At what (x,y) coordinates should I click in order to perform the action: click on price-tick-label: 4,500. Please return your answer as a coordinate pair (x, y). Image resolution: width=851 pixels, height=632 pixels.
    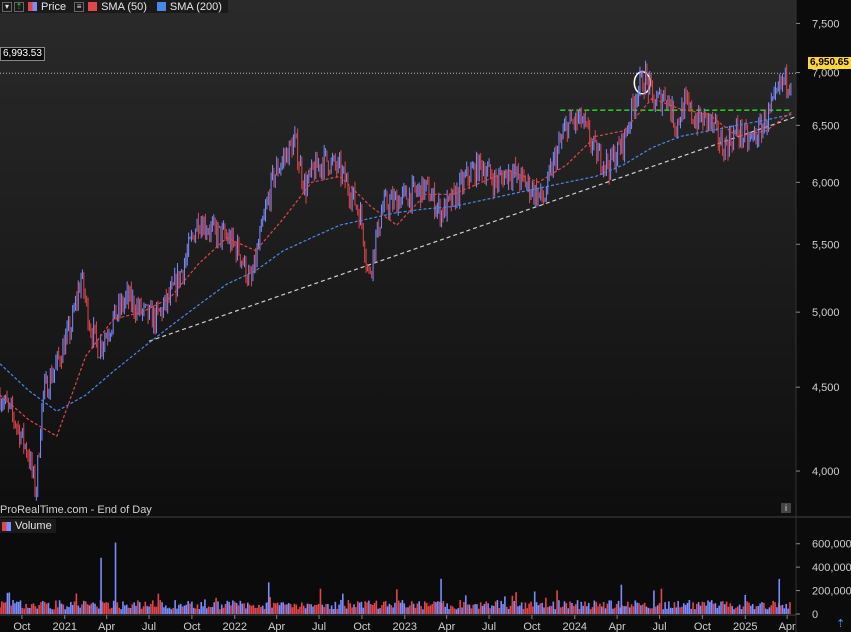
    Looking at the image, I should click on (826, 388).